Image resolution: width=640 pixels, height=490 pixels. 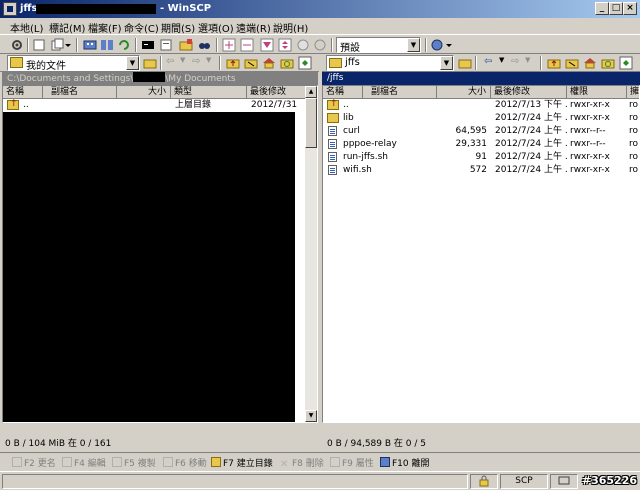 What do you see at coordinates (141, 27) in the screenshot?
I see `menu-commands: 命令(C)` at bounding box center [141, 27].